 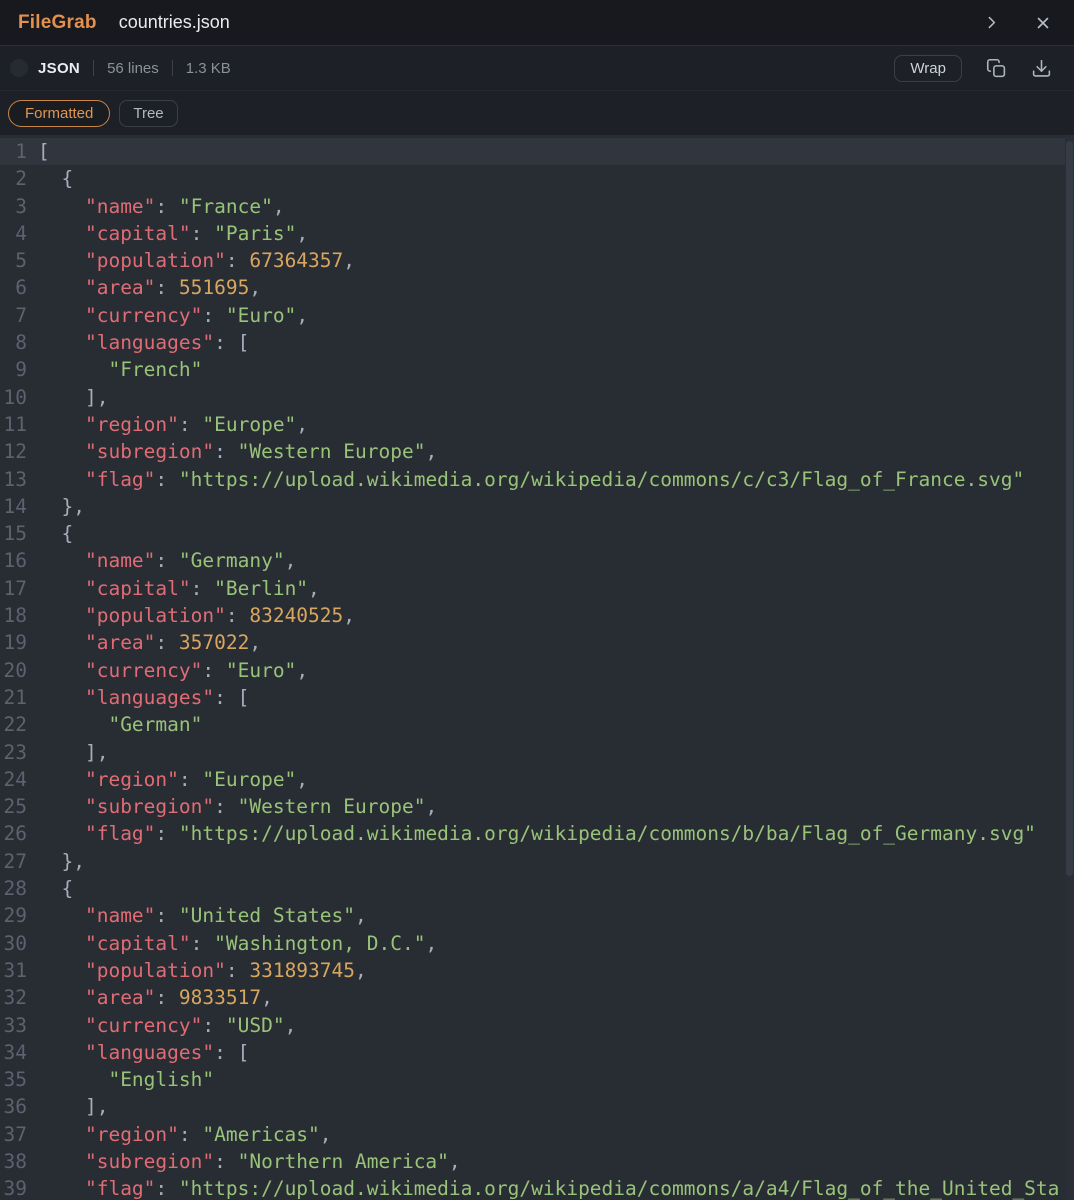 What do you see at coordinates (15, 943) in the screenshot?
I see `line-number: 30` at bounding box center [15, 943].